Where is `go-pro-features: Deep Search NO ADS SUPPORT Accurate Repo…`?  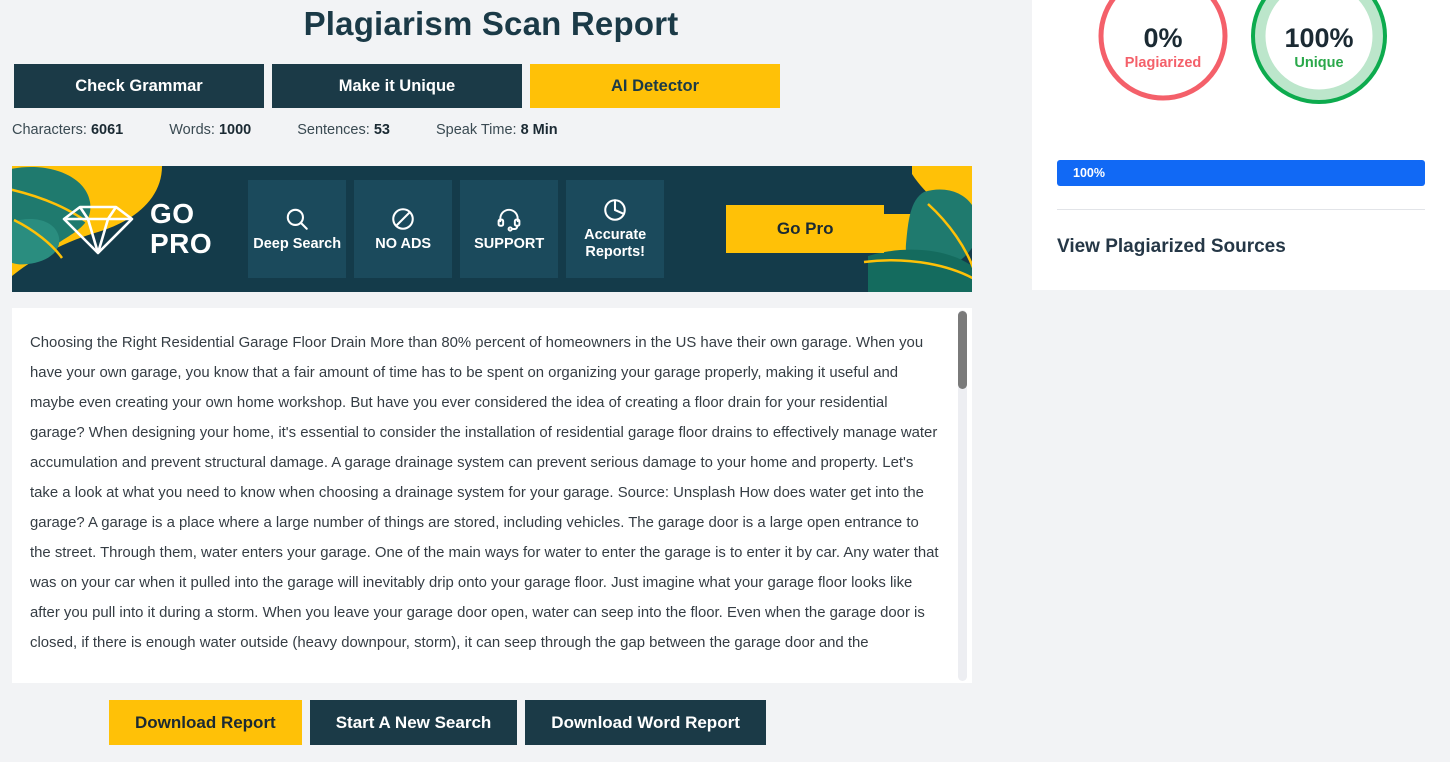 go-pro-features: Deep Search NO ADS SUPPORT Accurate Repo… is located at coordinates (456, 229).